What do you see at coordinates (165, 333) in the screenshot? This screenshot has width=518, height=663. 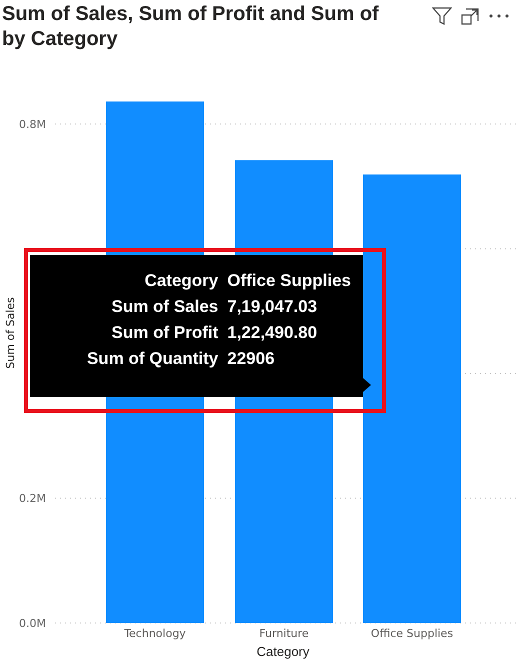 I see `tooltip-label: Sum of Profit` at bounding box center [165, 333].